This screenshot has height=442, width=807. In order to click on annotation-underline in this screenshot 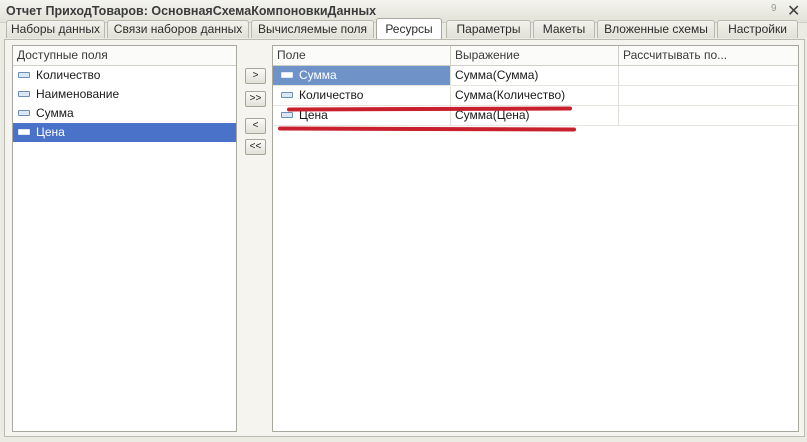, I will do `click(427, 129)`.